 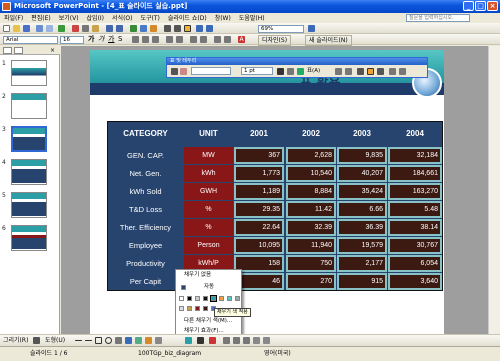 What do you see at coordinates (362, 134) in the screenshot?
I see `table-header-cell: 2003` at bounding box center [362, 134].